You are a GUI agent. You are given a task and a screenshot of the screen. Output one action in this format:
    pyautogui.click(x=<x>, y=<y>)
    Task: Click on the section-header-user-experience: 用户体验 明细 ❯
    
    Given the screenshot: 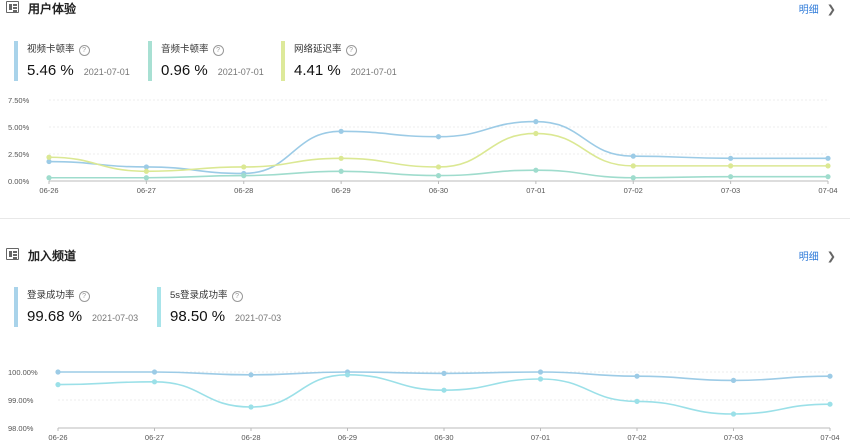 What is the action you would take?
    pyautogui.click(x=425, y=11)
    